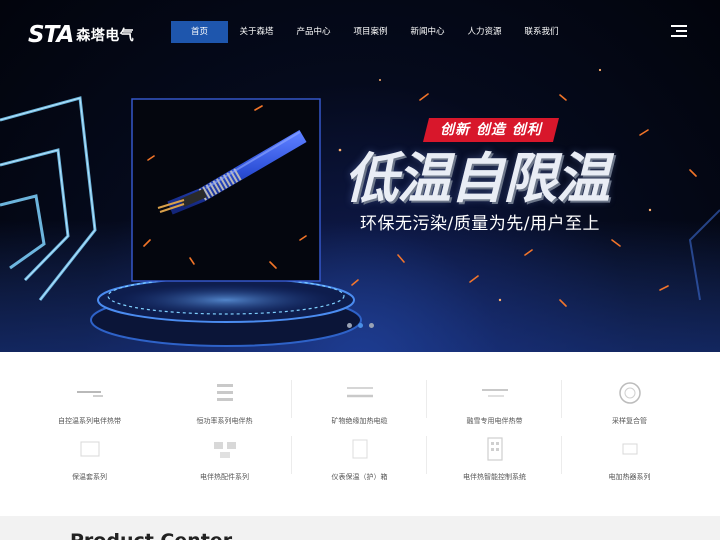 Image resolution: width=720 pixels, height=540 pixels. Describe the element at coordinates (199, 32) in the screenshot. I see `nav-item-0: 首页` at that location.